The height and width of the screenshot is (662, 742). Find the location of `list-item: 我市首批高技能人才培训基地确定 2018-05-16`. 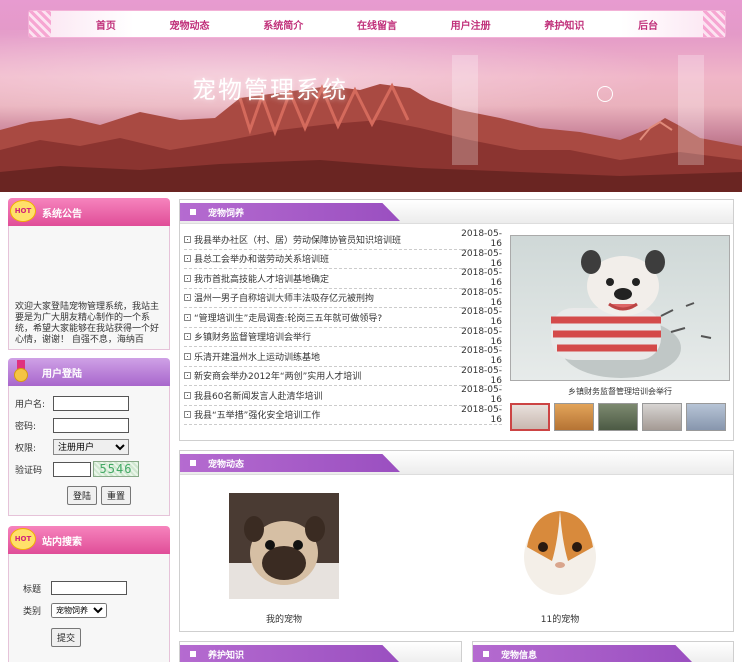

list-item: 我市首批高技能人才培训基地确定 2018-05-16 is located at coordinates (343, 278).